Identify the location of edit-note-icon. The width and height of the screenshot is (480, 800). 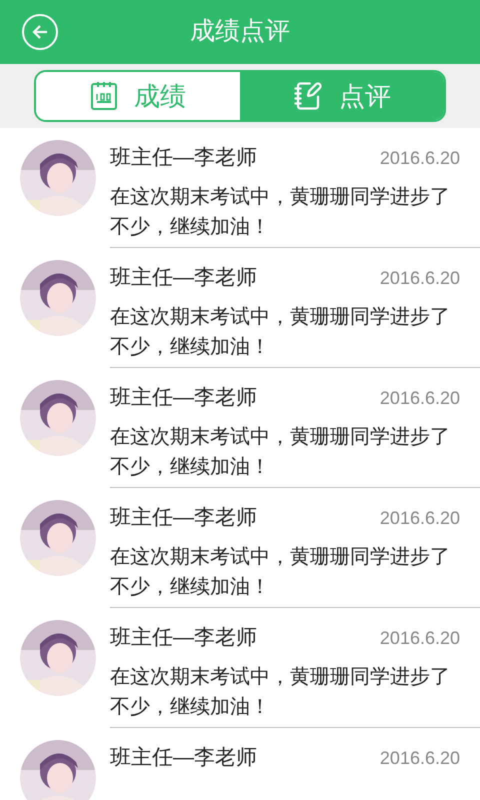
(308, 96).